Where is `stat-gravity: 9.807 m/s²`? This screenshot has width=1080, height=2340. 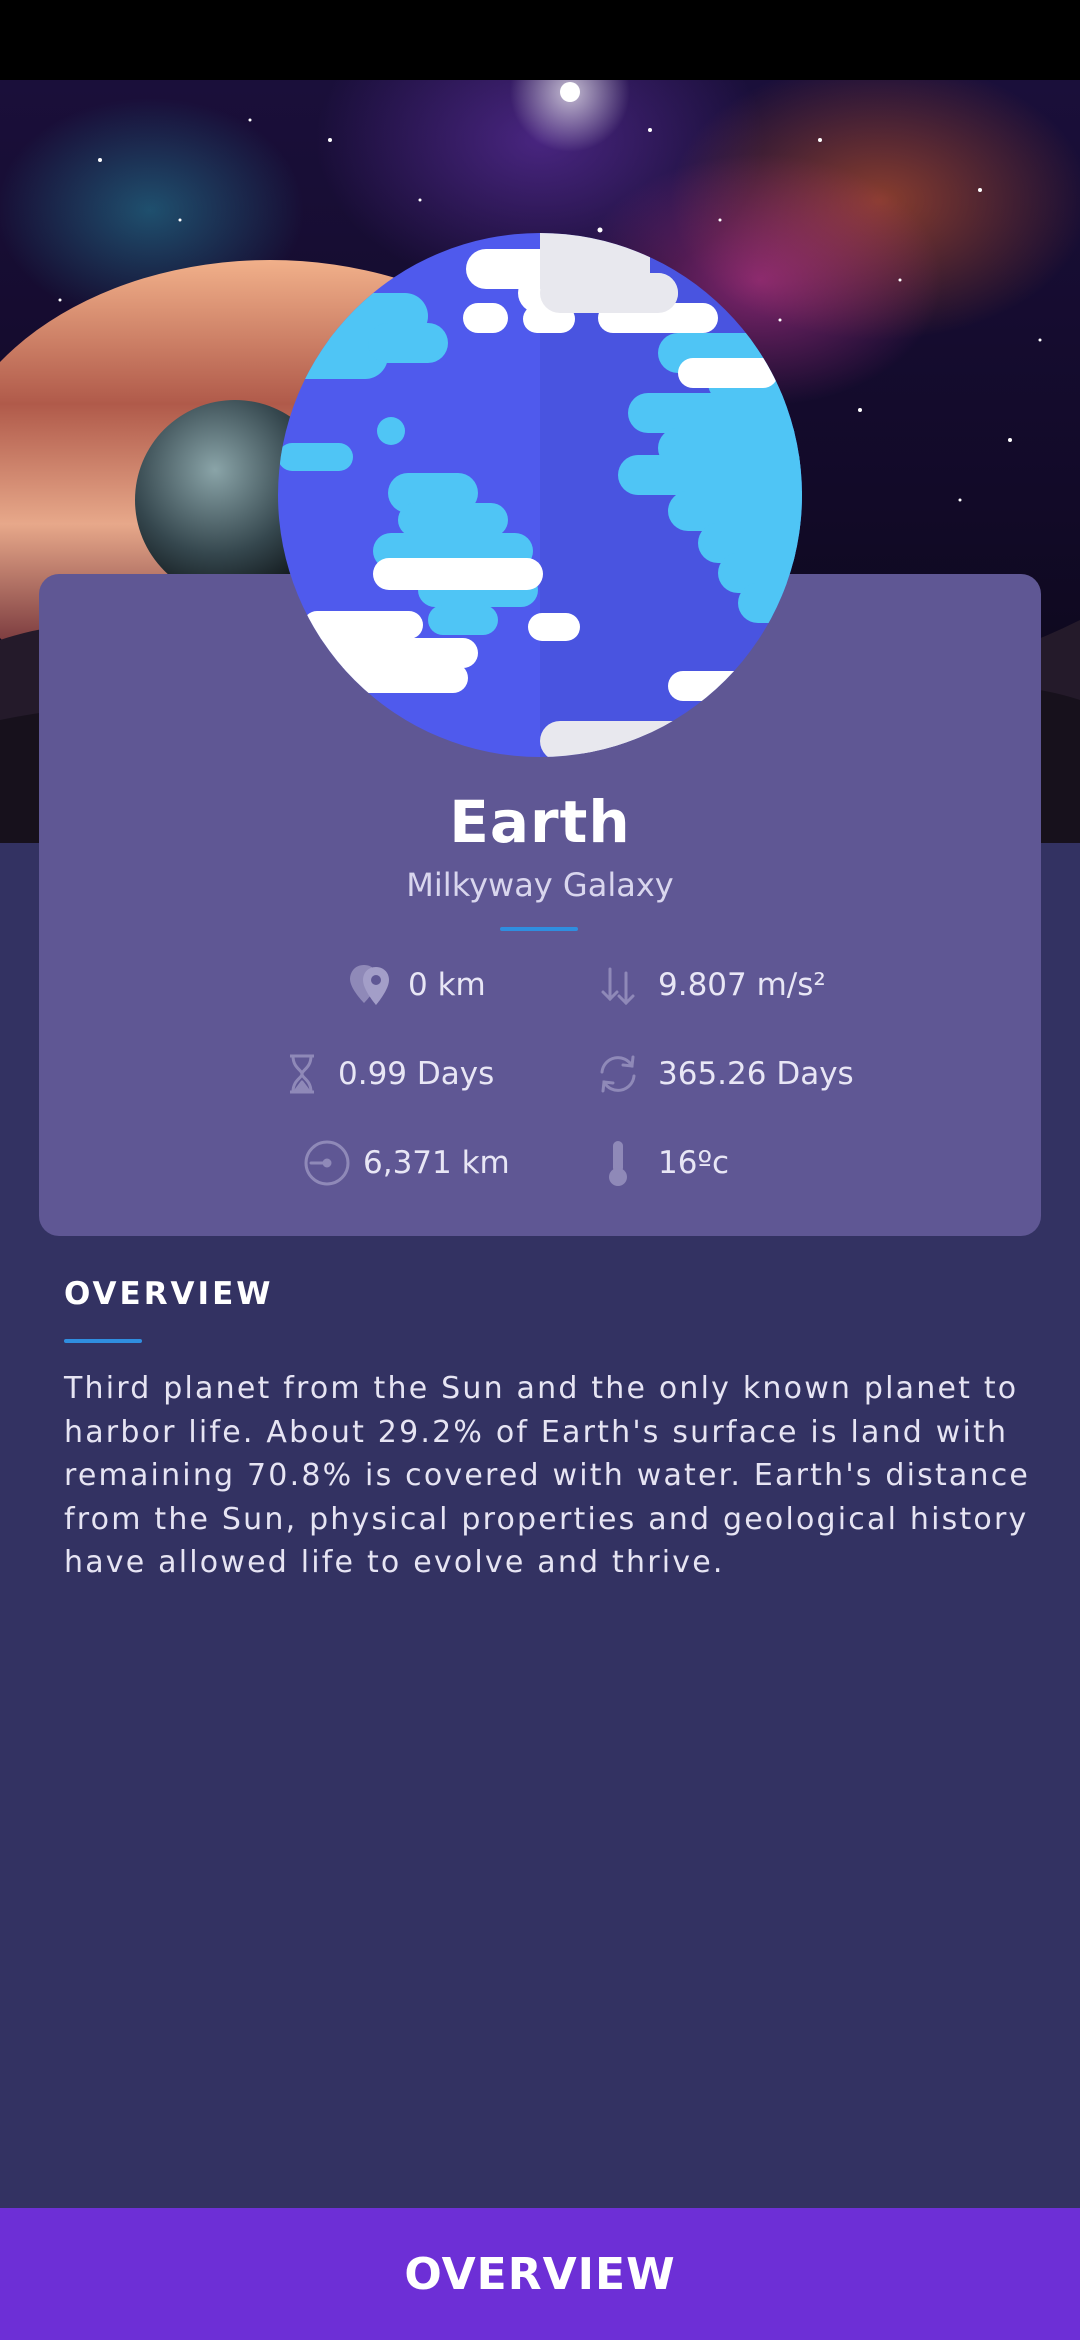 stat-gravity: 9.807 m/s² is located at coordinates (709, 985).